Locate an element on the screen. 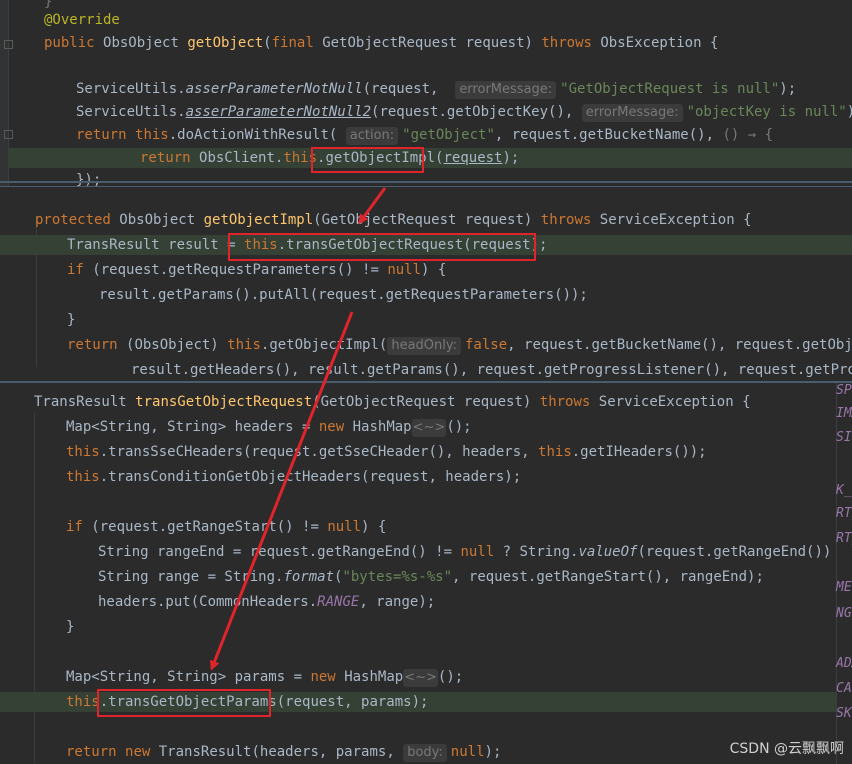 This screenshot has width=852, height=764. arrow-transGetObjectRequest-to-definition is located at coordinates (281, 491).